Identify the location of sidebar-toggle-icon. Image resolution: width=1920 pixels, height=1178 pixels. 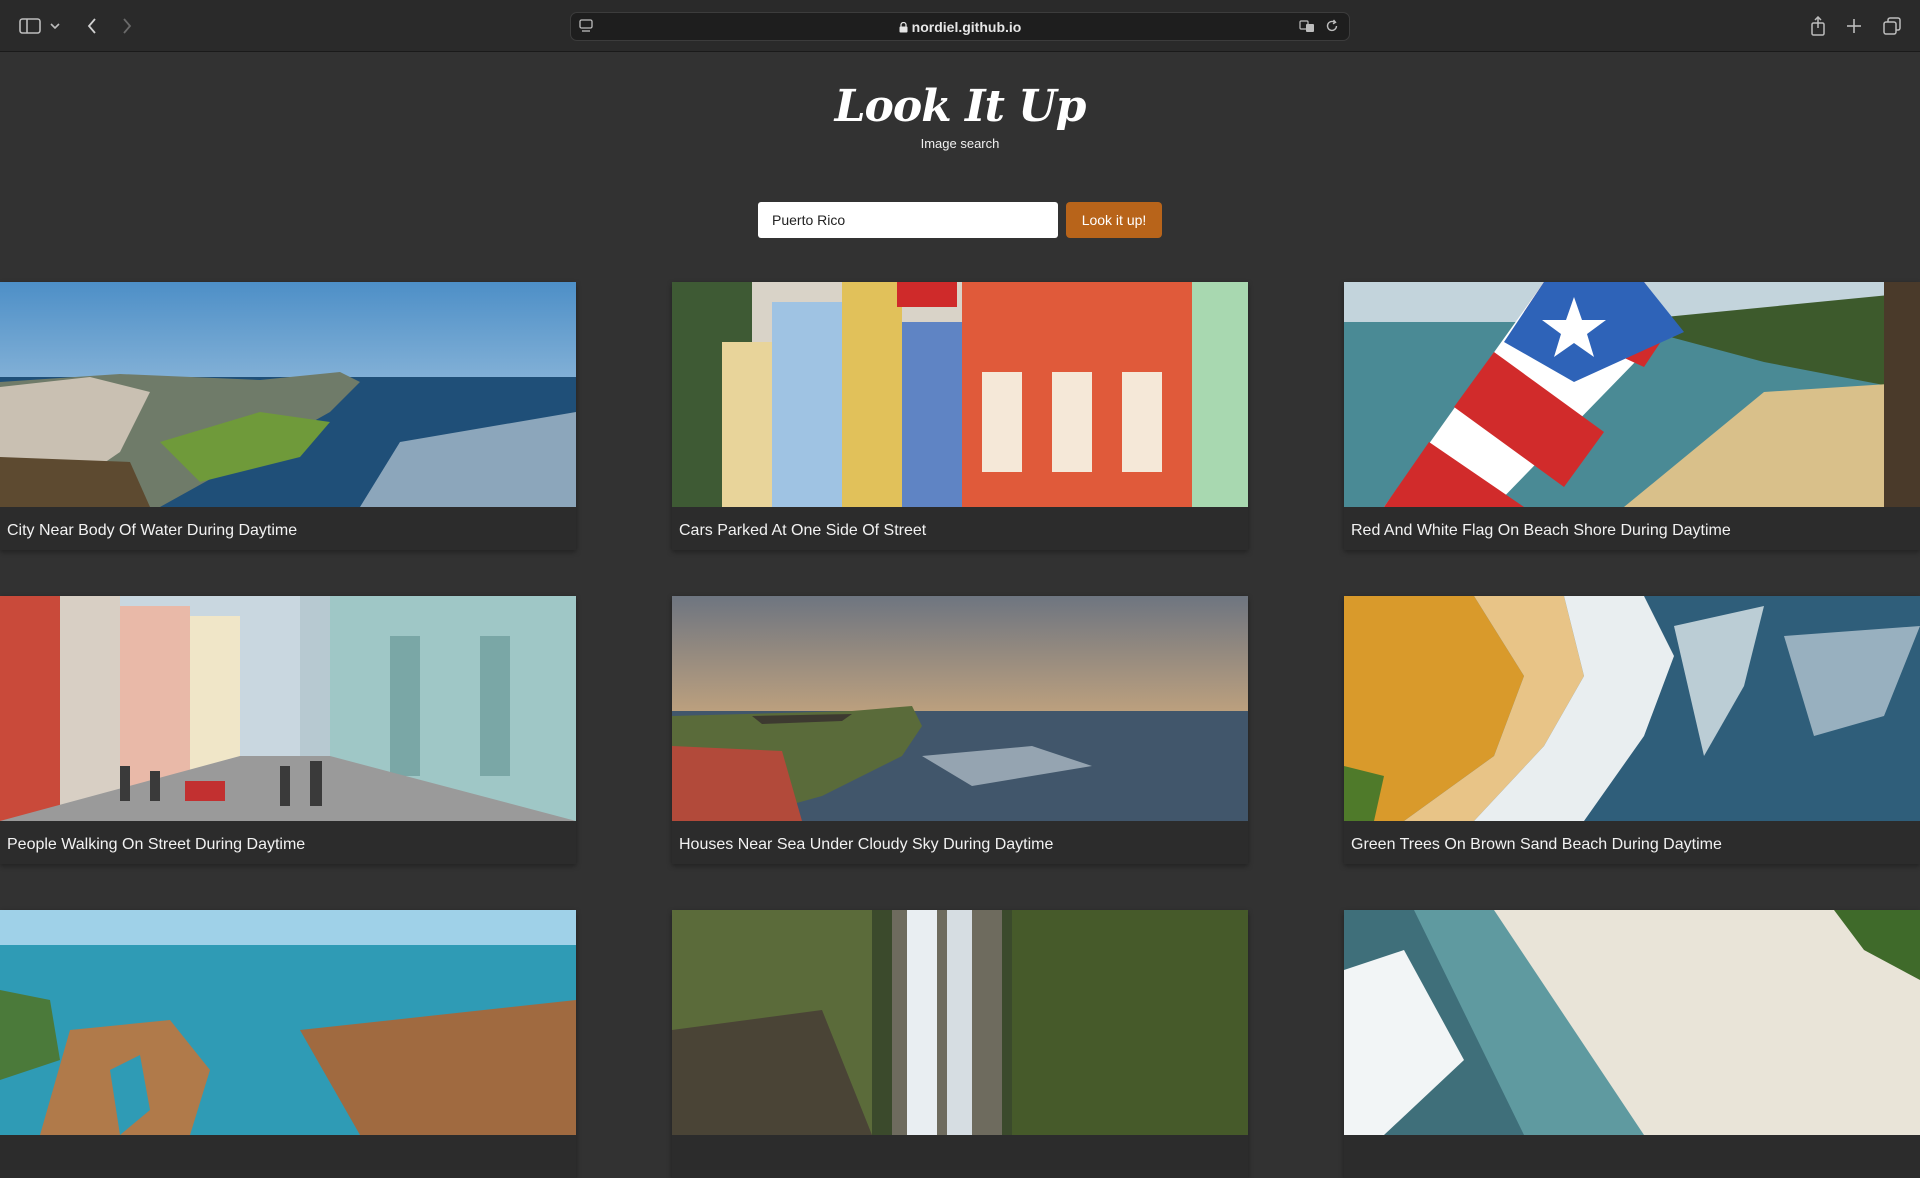
(30, 26).